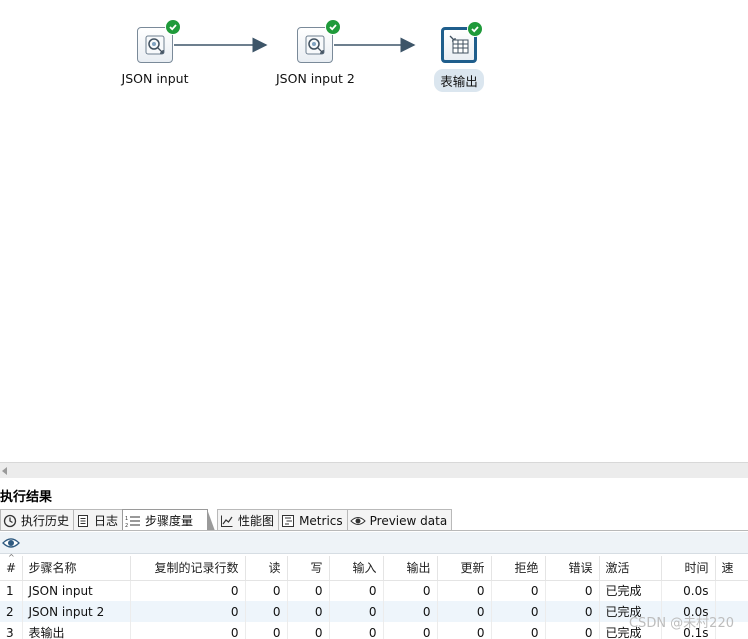 The image size is (748, 639). What do you see at coordinates (374, 470) in the screenshot?
I see `canvas-horizontal-scrollbar` at bounding box center [374, 470].